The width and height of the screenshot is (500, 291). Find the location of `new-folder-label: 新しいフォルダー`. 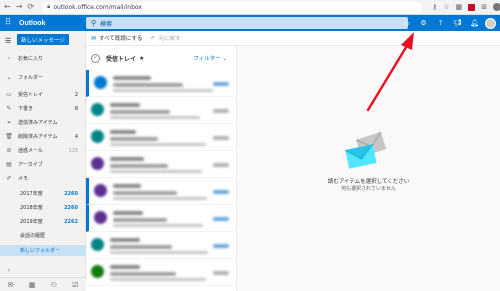

new-folder-label: 新しいフォルダー is located at coordinates (40, 251).